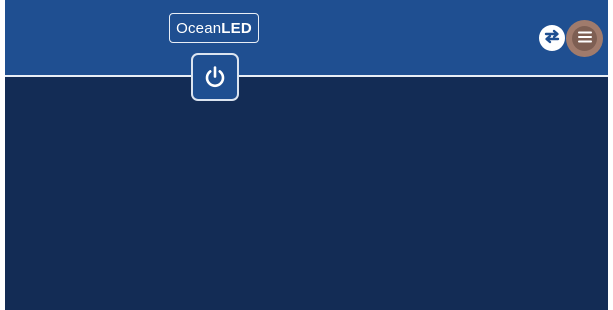  I want to click on logo-text-ocean: Ocean, so click(199, 28).